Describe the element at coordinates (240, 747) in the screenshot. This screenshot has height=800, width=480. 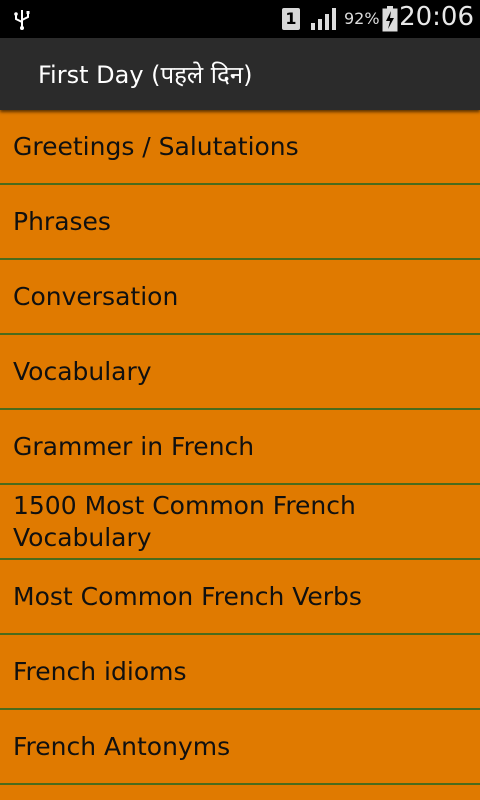
I see `menu-item-antonyms: French Antonyms` at that location.